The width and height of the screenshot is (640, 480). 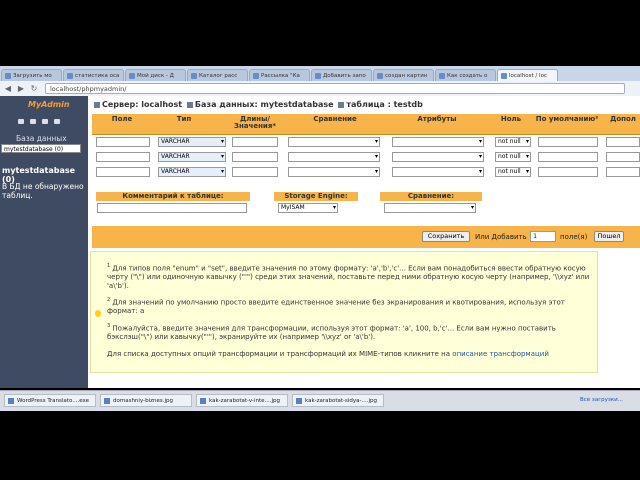 I want to click on browser-tab-active: localhost / loc, so click(x=527, y=75).